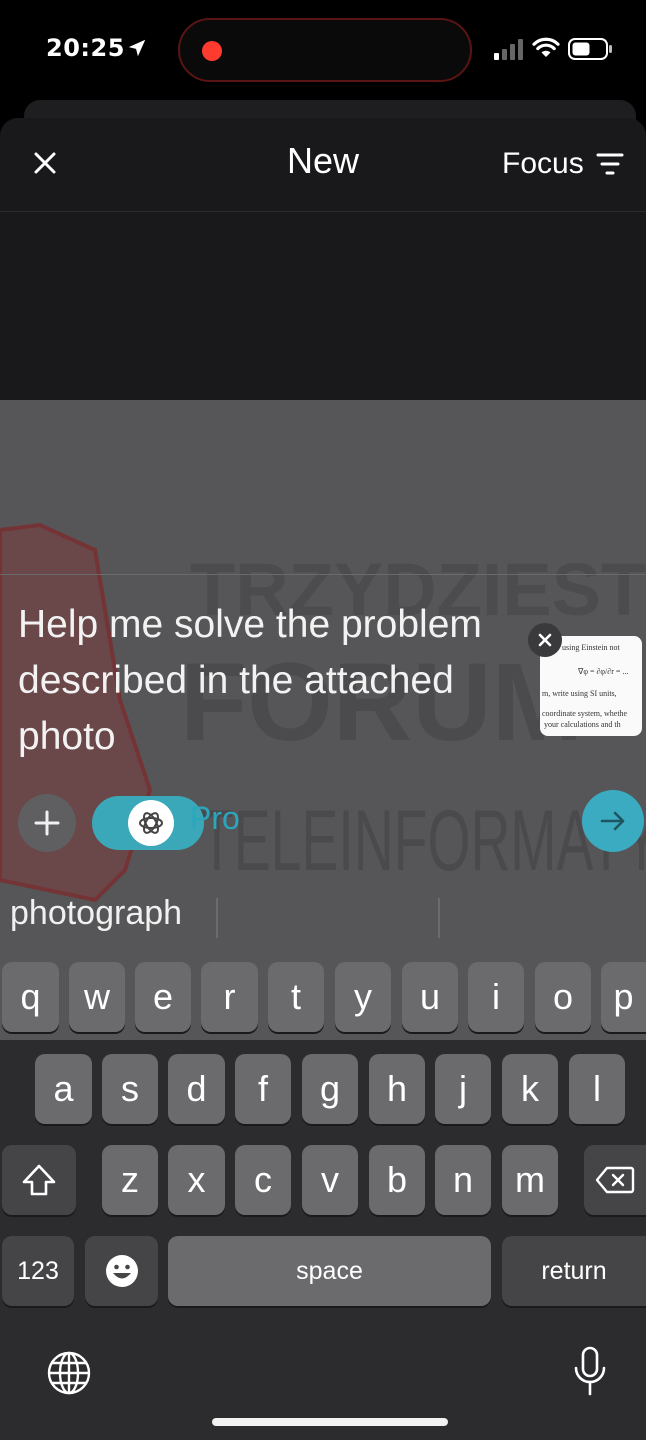  Describe the element at coordinates (130, 1089) in the screenshot. I see `key-s: s` at that location.